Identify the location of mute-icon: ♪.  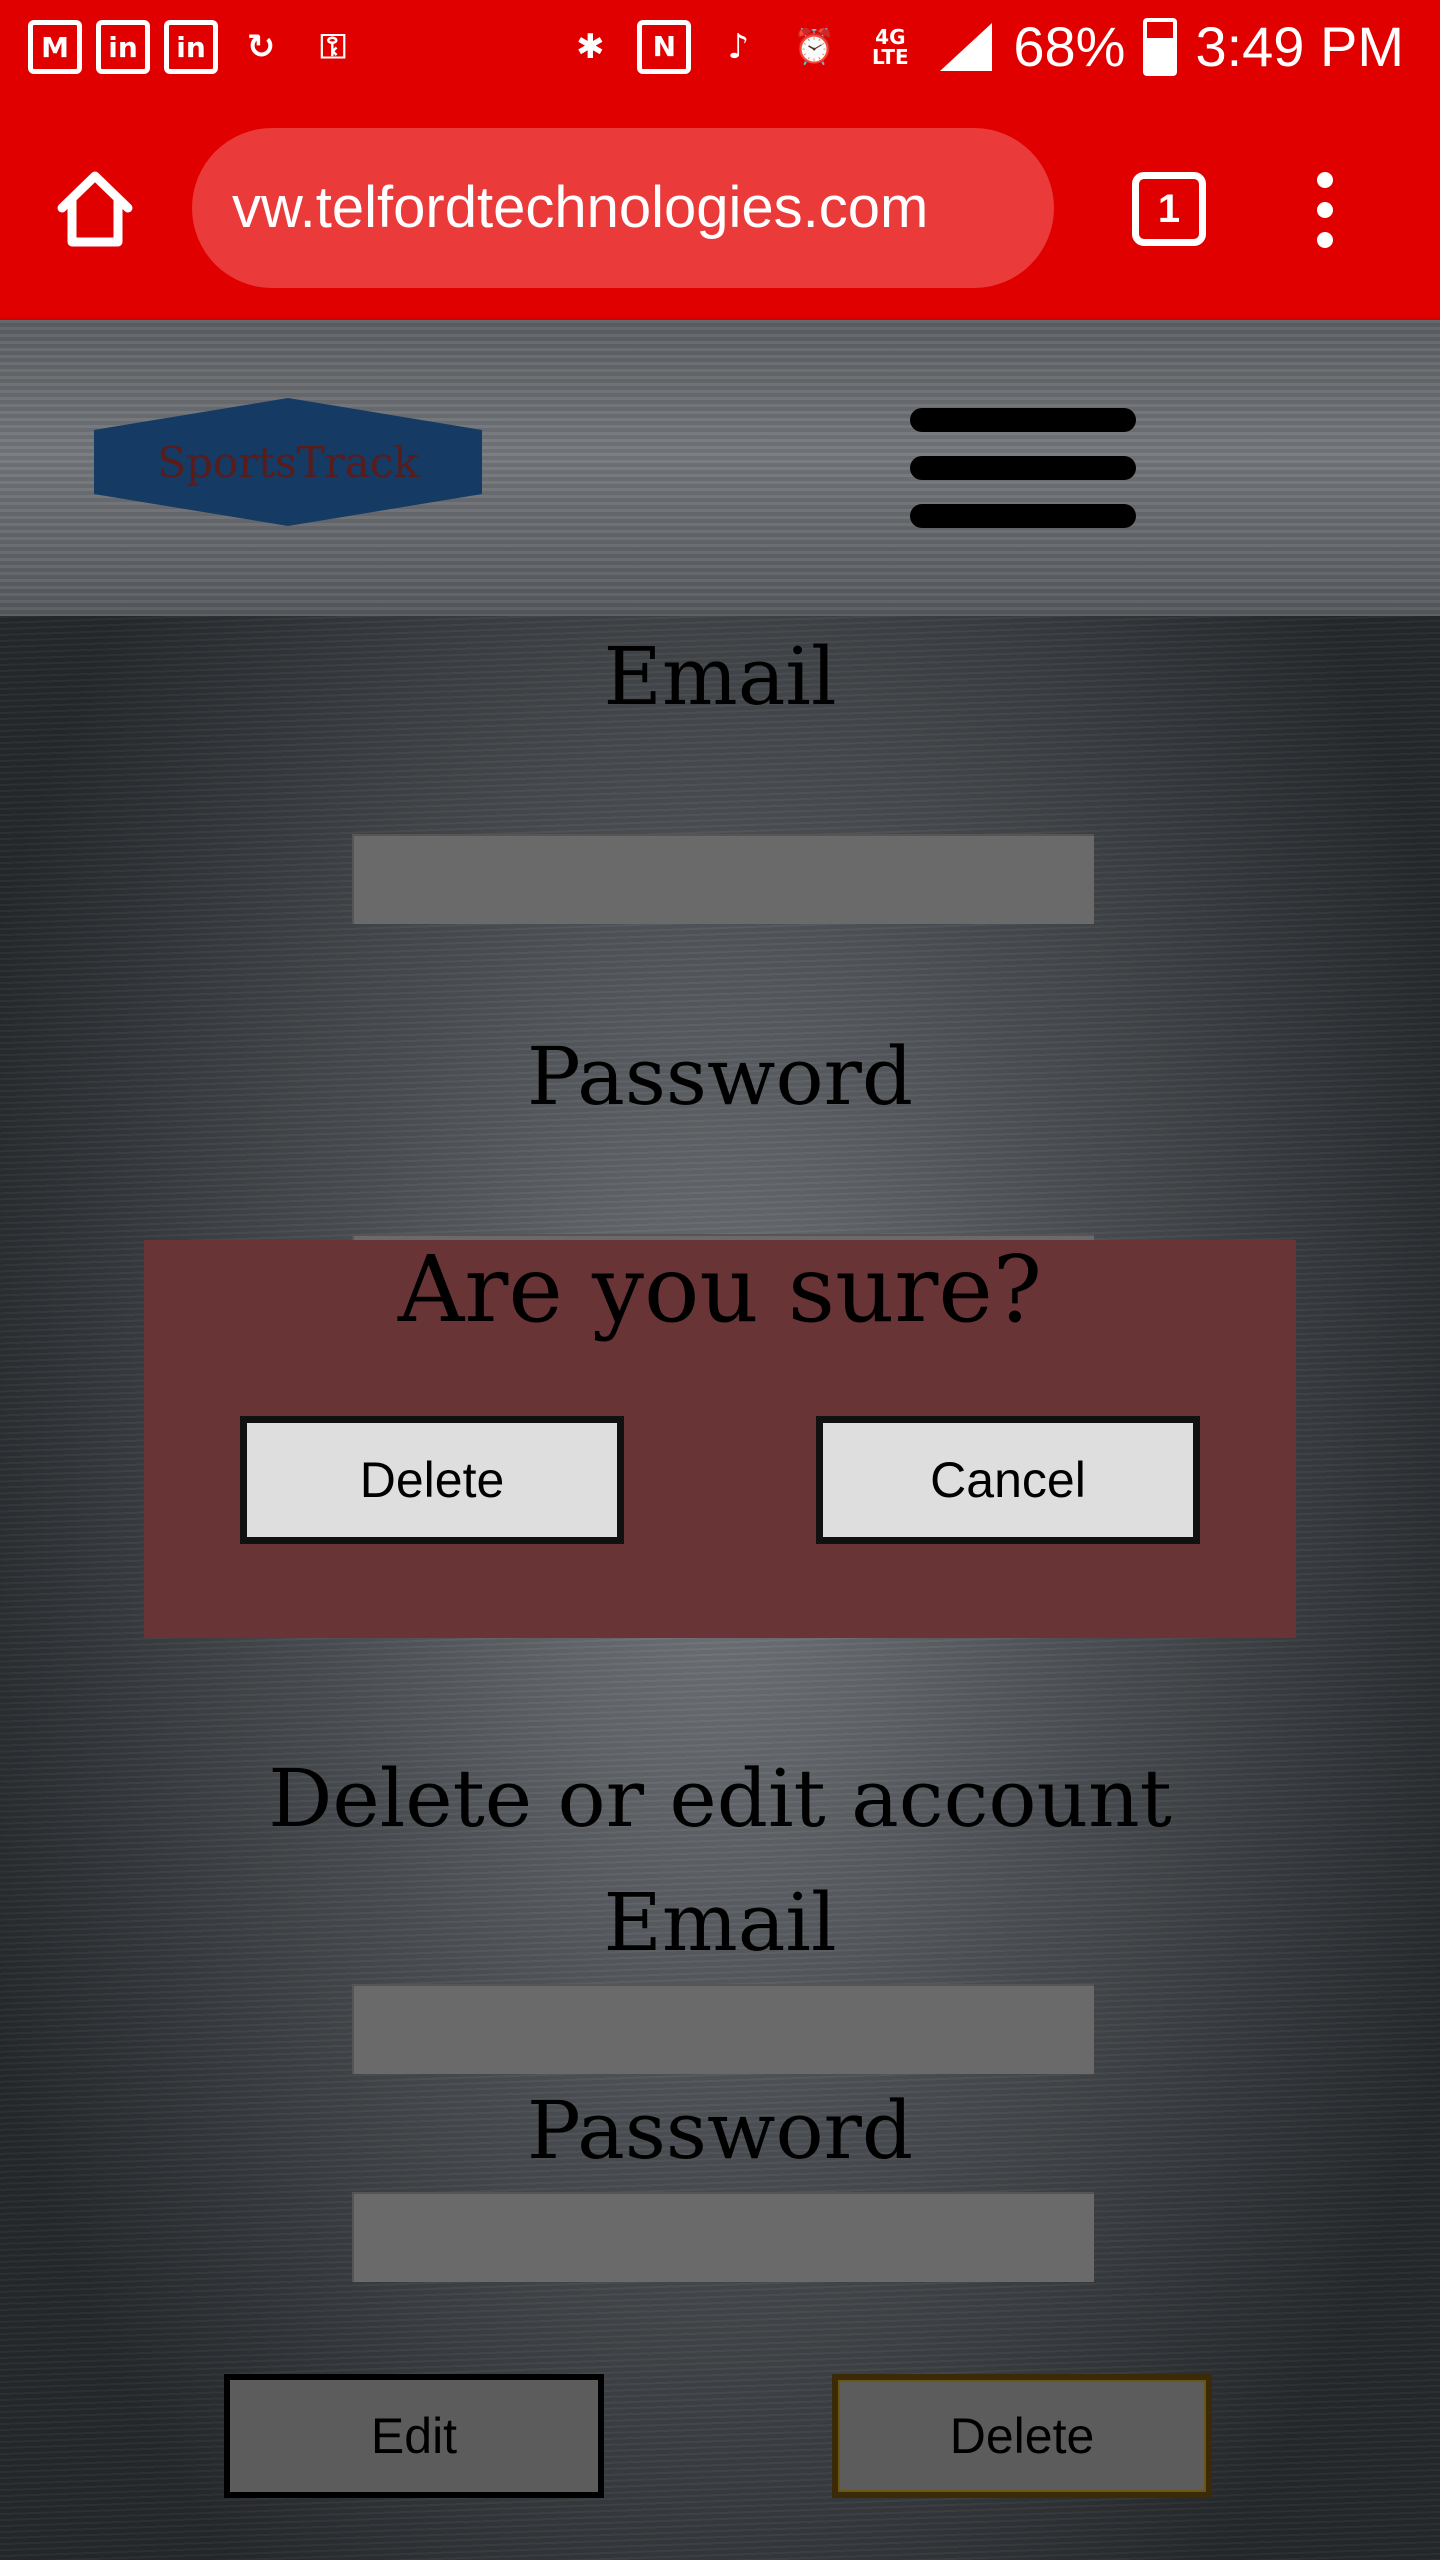
(738, 46).